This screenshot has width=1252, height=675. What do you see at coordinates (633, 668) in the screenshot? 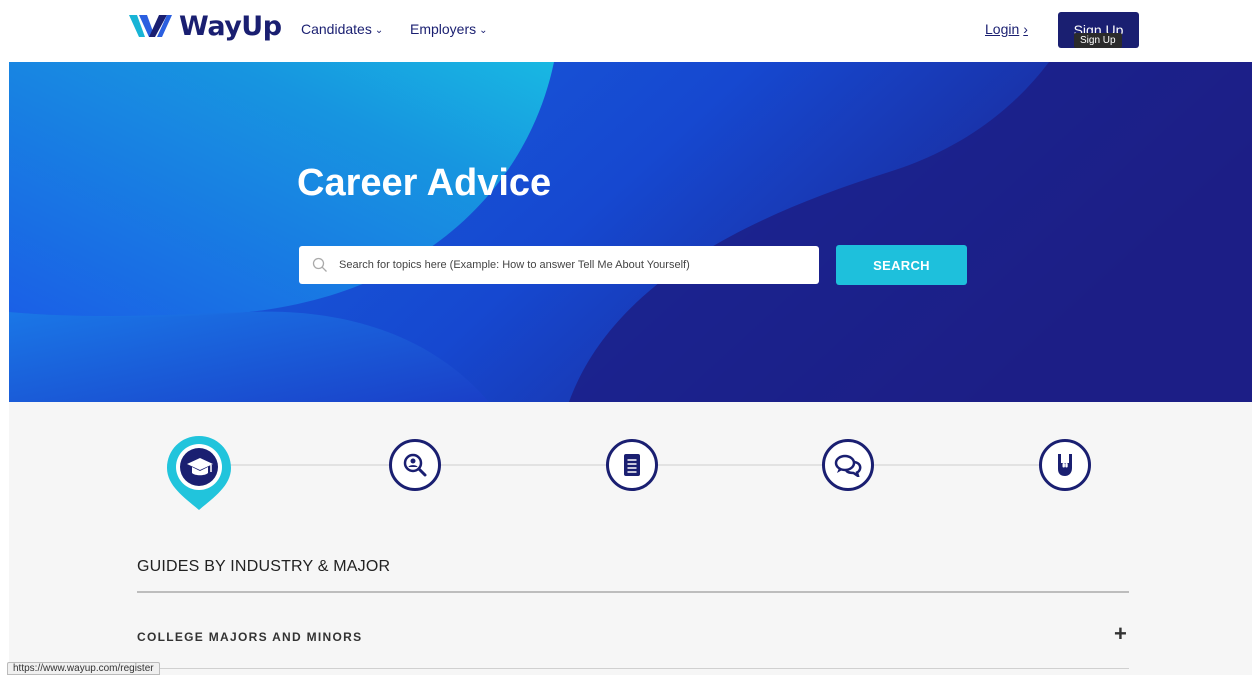
I see `accordion-divider` at bounding box center [633, 668].